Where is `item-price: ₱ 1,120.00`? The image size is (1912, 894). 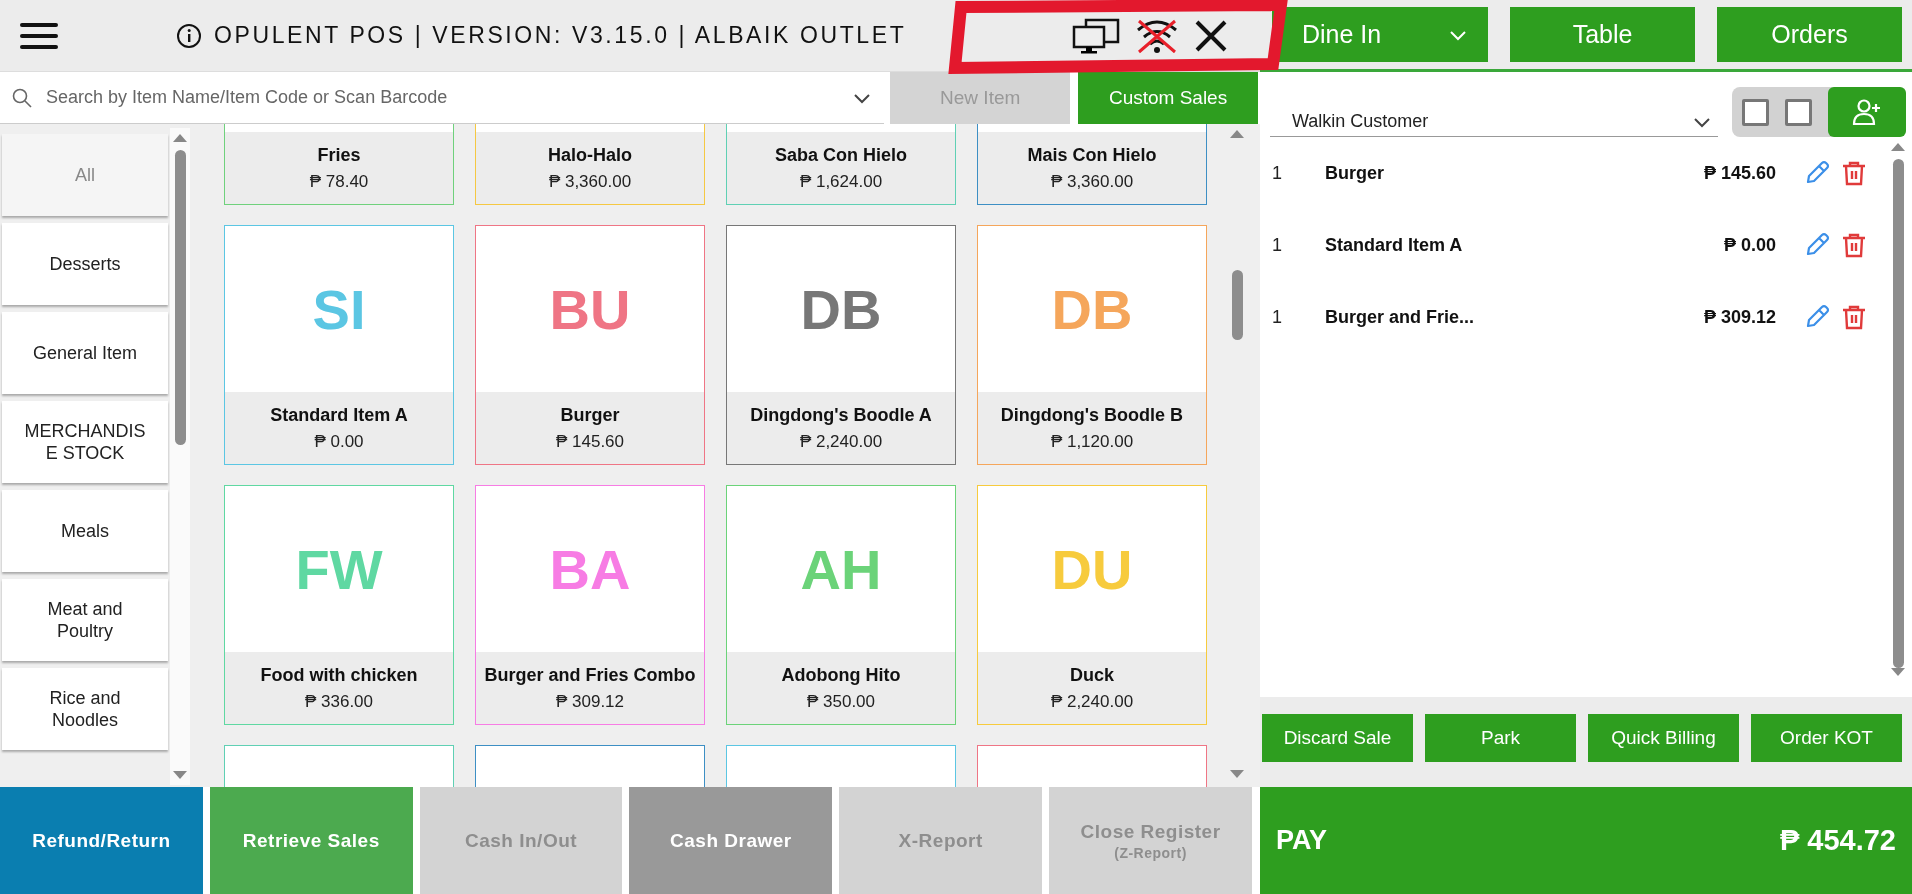
item-price: ₱ 1,120.00 is located at coordinates (1092, 441).